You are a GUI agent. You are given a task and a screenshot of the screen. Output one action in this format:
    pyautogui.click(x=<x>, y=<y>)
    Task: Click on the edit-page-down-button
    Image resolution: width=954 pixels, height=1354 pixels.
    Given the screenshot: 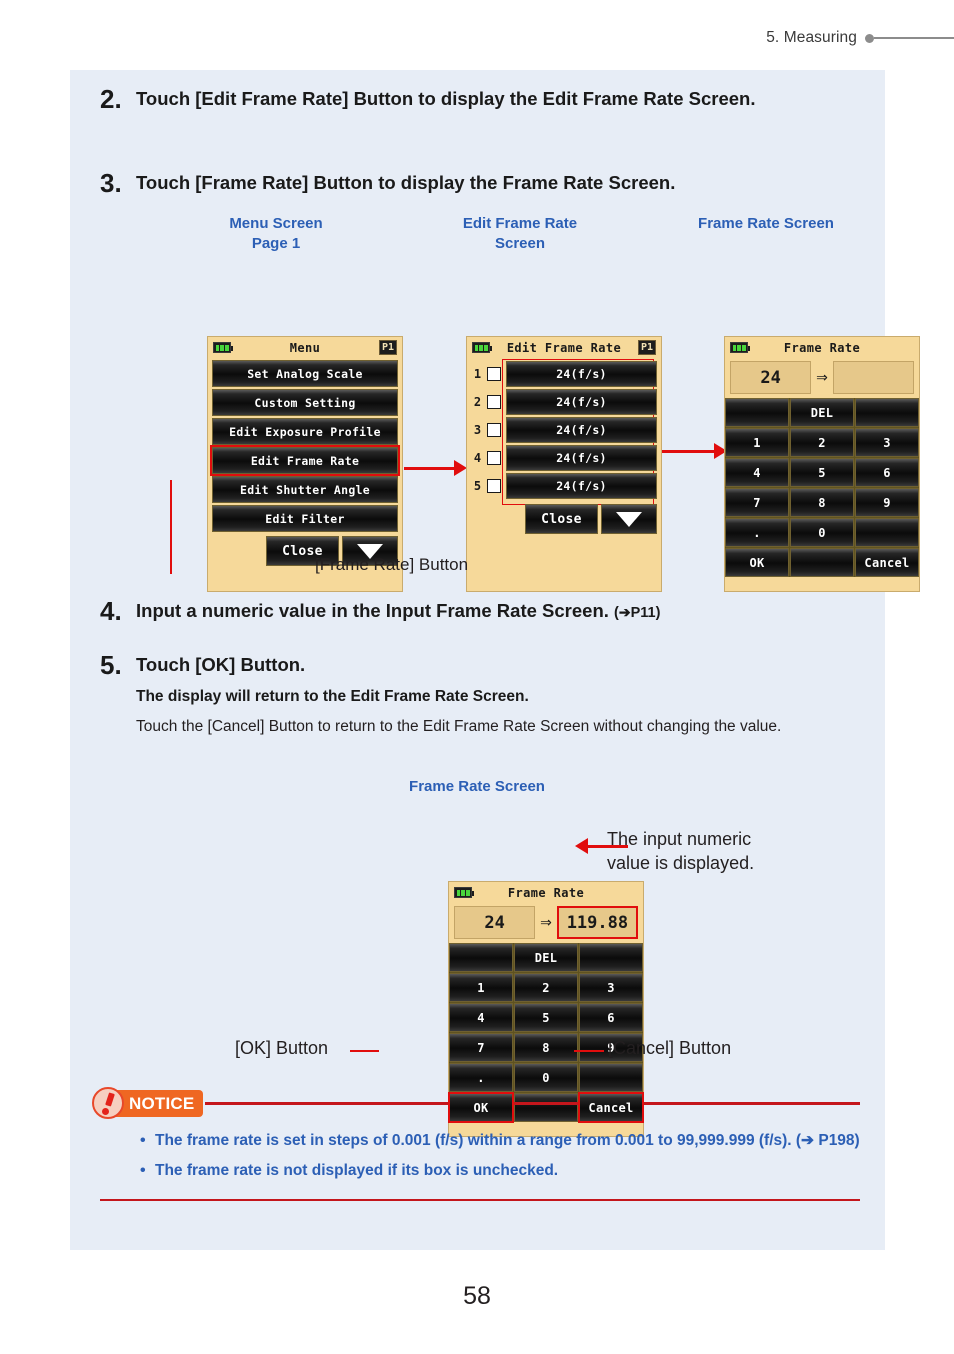 What is the action you would take?
    pyautogui.click(x=629, y=519)
    